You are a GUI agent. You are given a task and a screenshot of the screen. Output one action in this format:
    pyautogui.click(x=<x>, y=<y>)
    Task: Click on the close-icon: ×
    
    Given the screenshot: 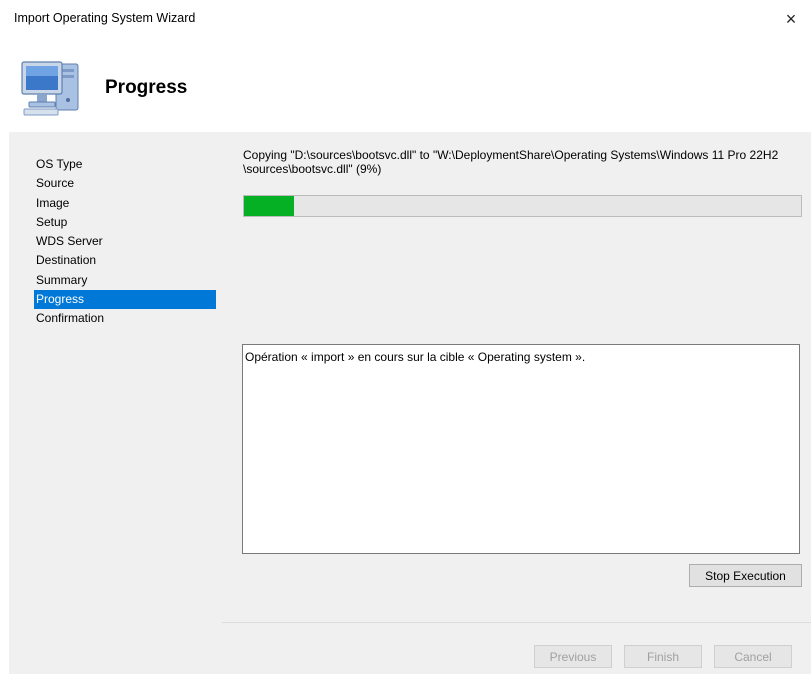 What is the action you would take?
    pyautogui.click(x=791, y=18)
    